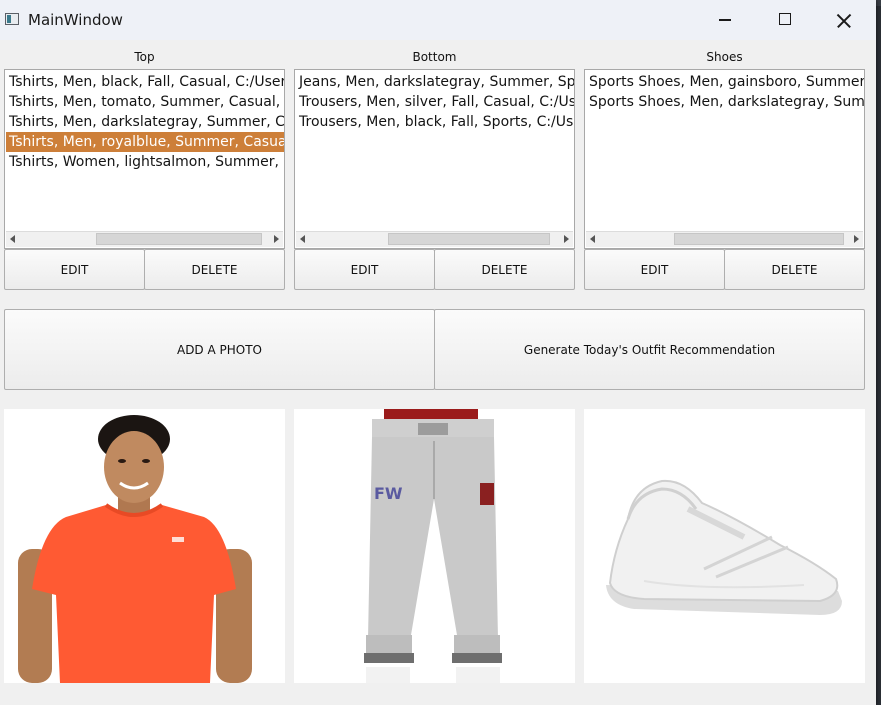  Describe the element at coordinates (434, 57) in the screenshot. I see `bottom-column-label: Bottom` at that location.